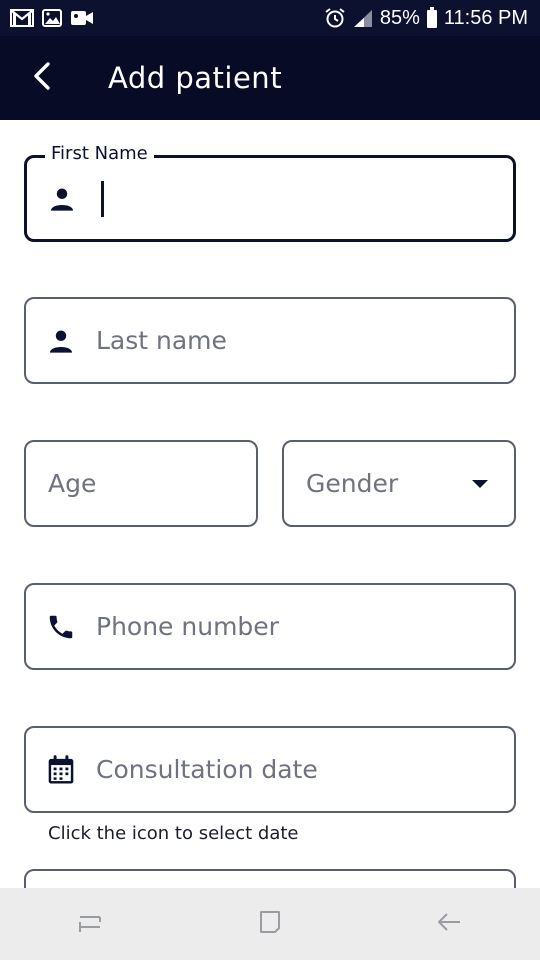 The width and height of the screenshot is (540, 960). I want to click on home-button, so click(270, 924).